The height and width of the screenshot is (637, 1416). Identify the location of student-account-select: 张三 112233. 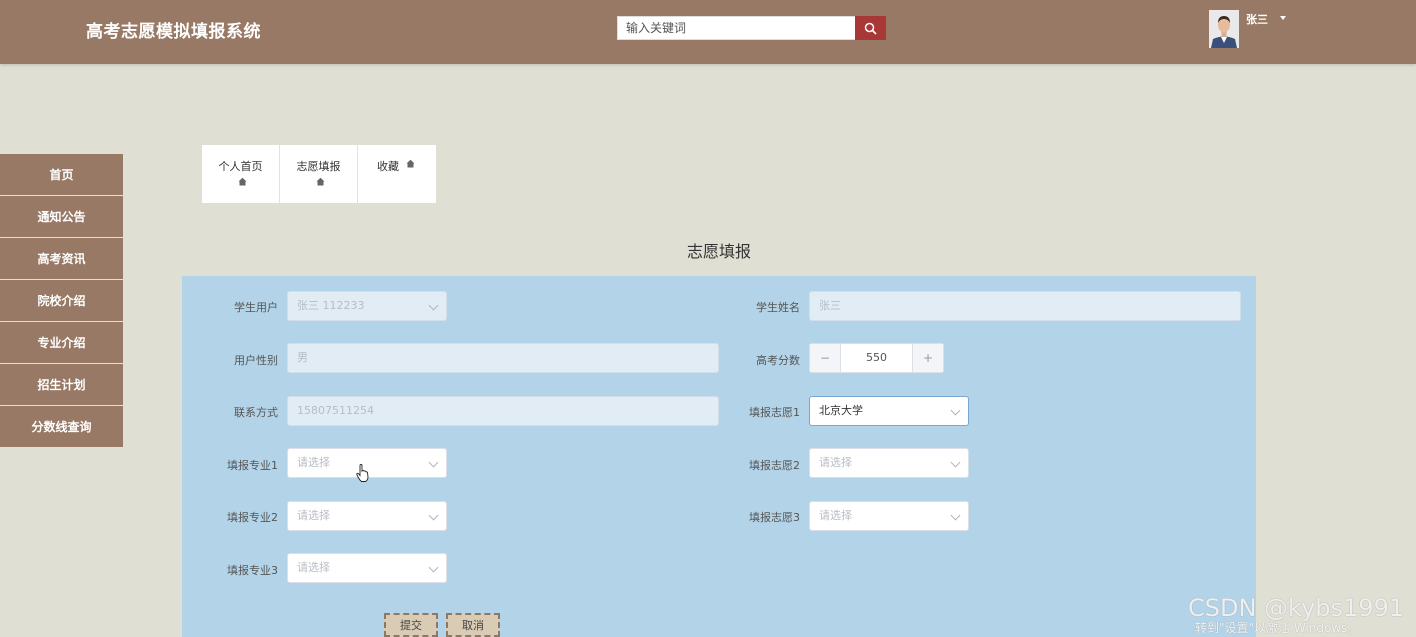
(367, 306).